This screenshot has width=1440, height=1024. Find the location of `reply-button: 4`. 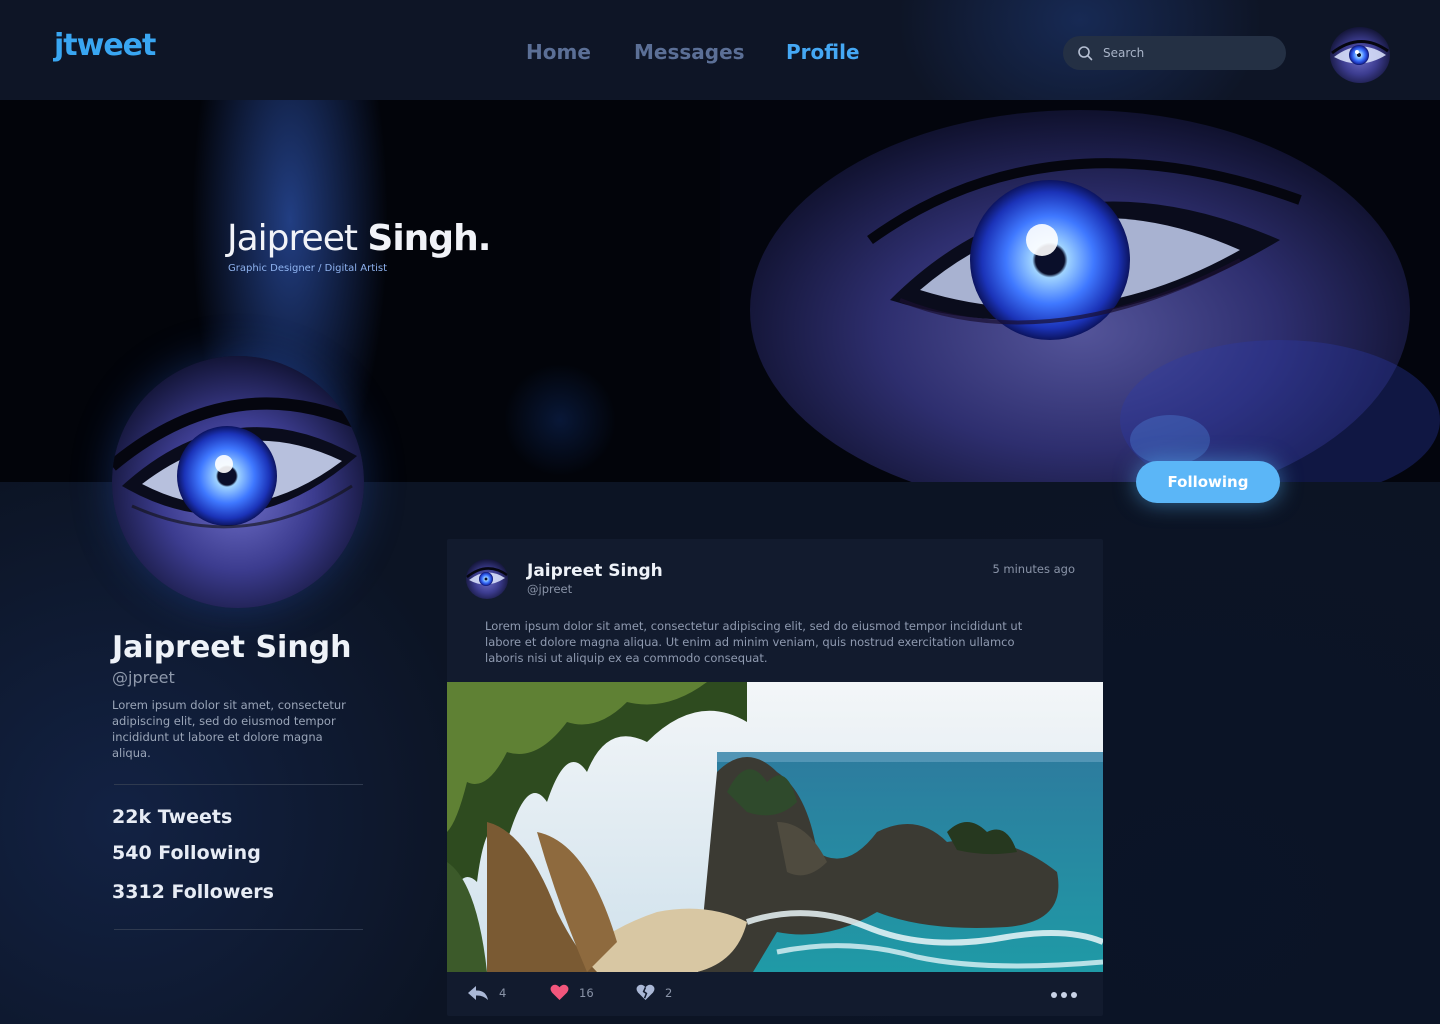

reply-button: 4 is located at coordinates (486, 993).